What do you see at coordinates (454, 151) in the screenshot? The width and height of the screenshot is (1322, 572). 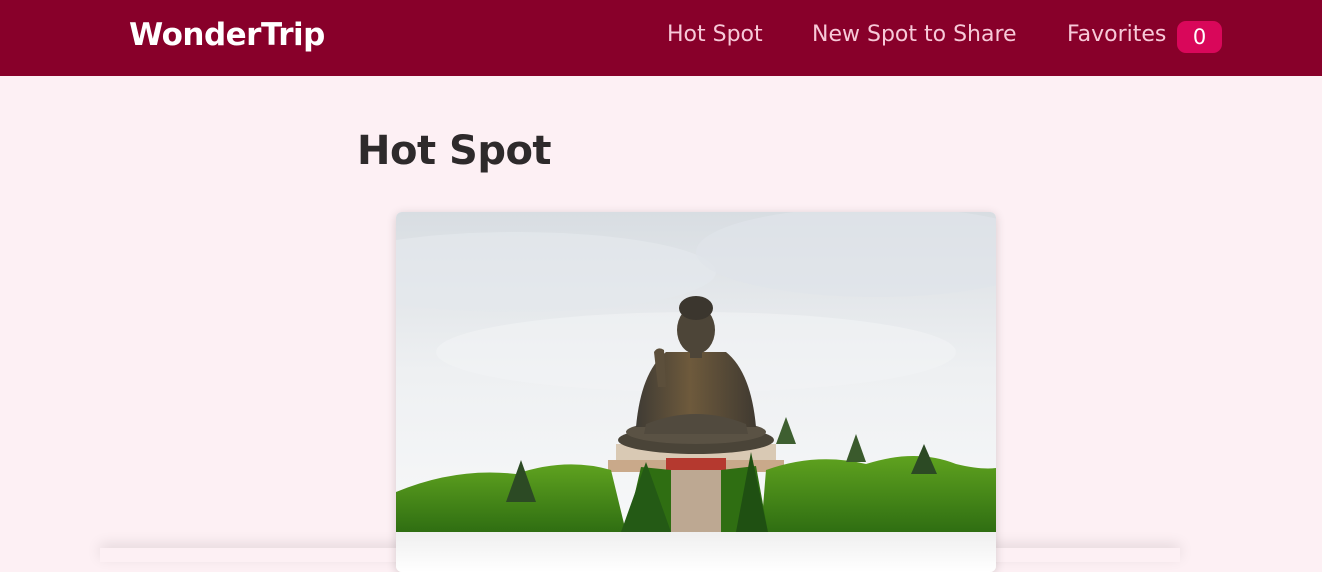 I see `page-title: Hot Spot` at bounding box center [454, 151].